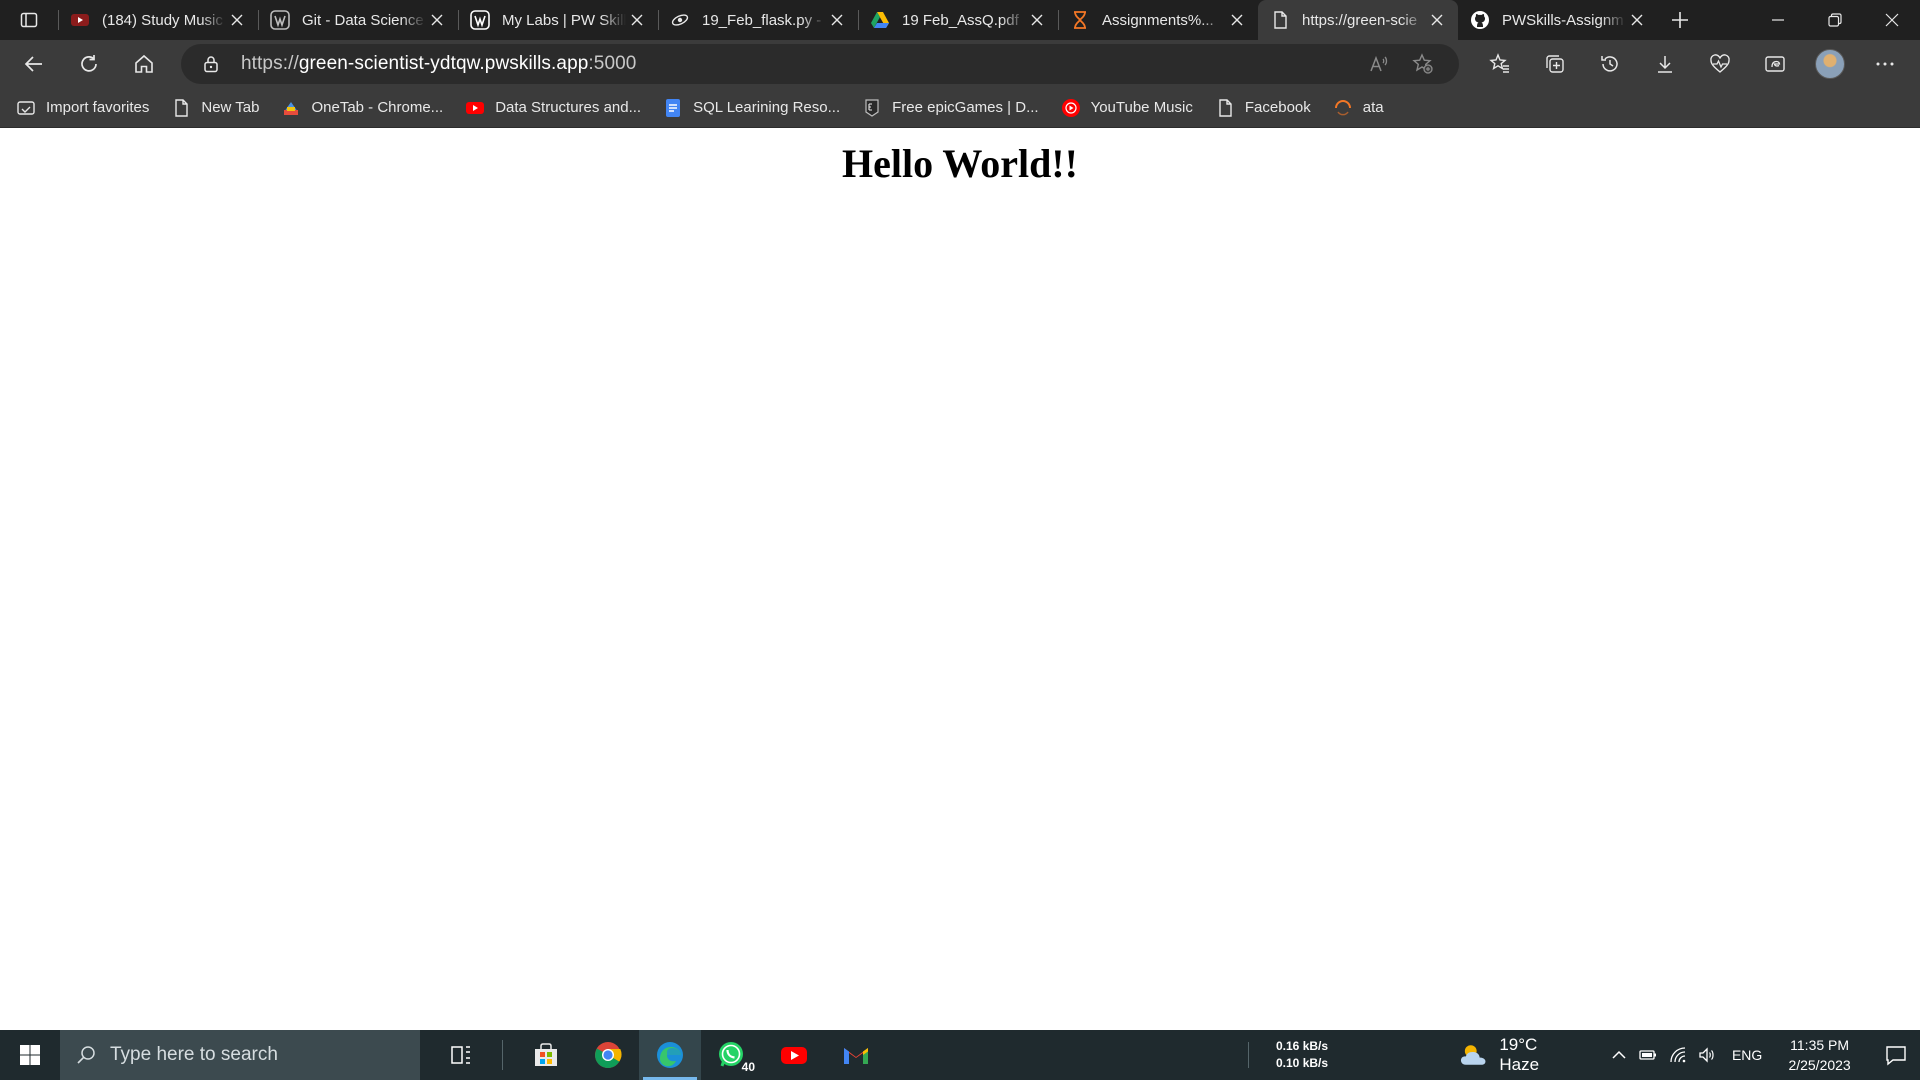  What do you see at coordinates (546, 1055) in the screenshot?
I see `taskbar-app-store` at bounding box center [546, 1055].